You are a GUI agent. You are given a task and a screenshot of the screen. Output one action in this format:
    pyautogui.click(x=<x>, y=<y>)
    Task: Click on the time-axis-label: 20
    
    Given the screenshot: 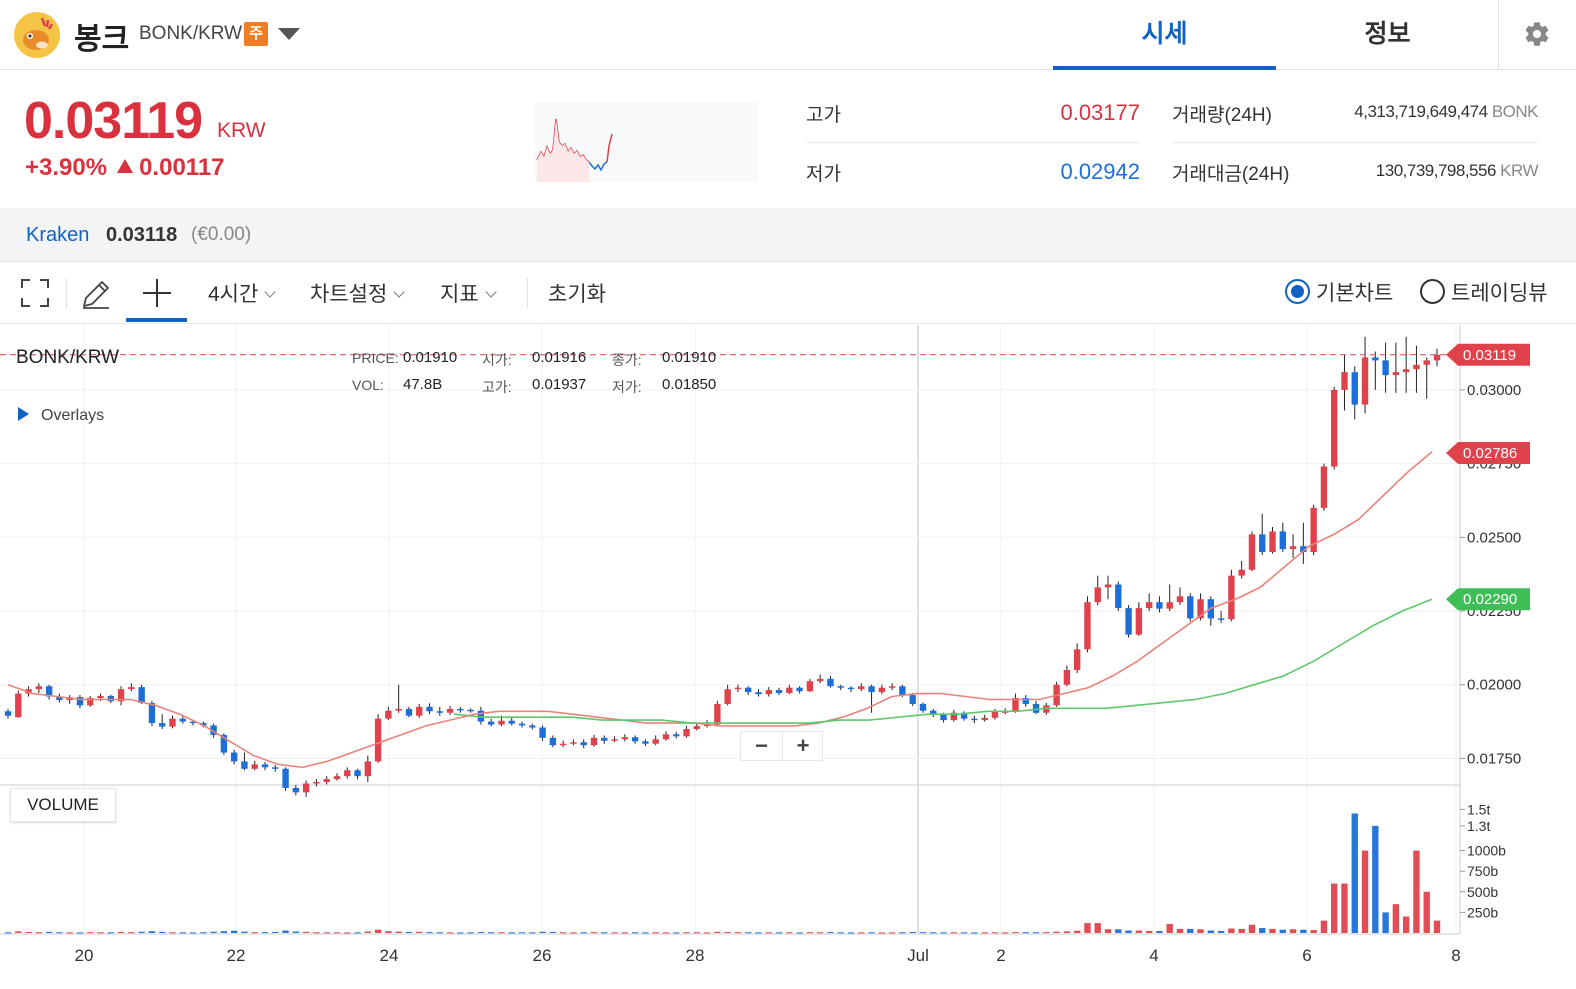 What is the action you would take?
    pyautogui.click(x=84, y=955)
    